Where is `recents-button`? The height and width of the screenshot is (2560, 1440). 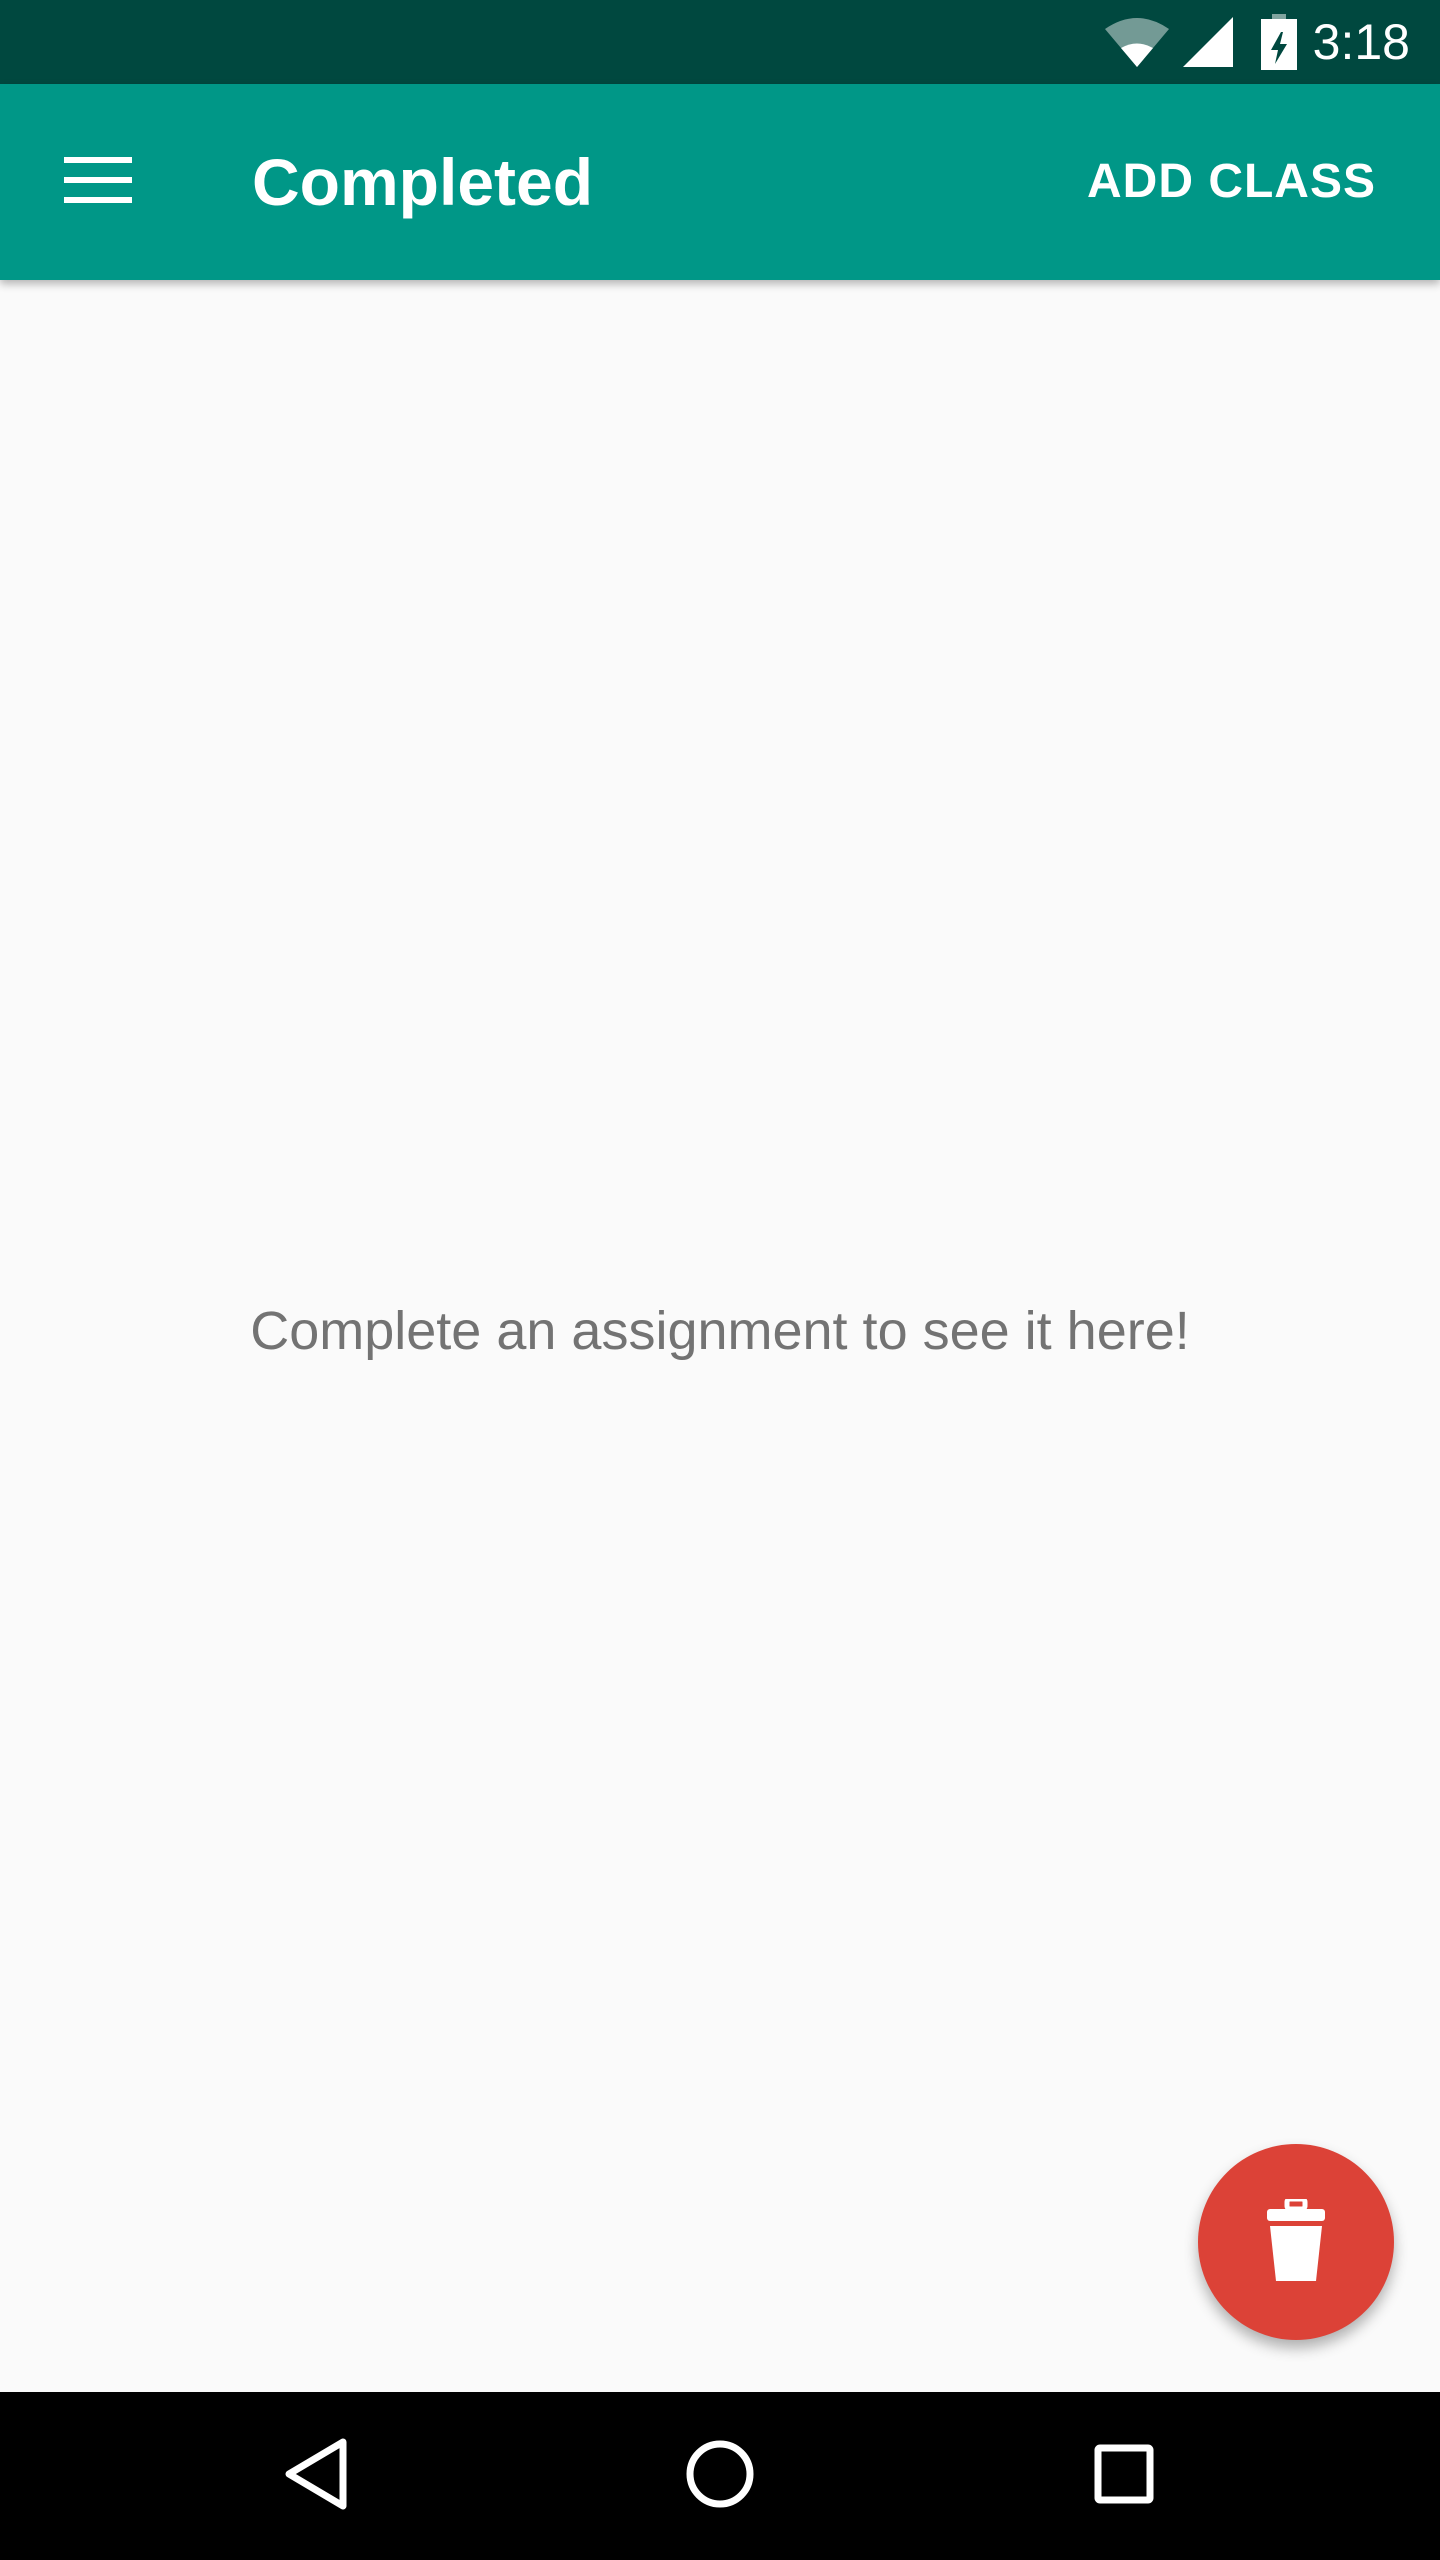
recents-button is located at coordinates (1124, 2476).